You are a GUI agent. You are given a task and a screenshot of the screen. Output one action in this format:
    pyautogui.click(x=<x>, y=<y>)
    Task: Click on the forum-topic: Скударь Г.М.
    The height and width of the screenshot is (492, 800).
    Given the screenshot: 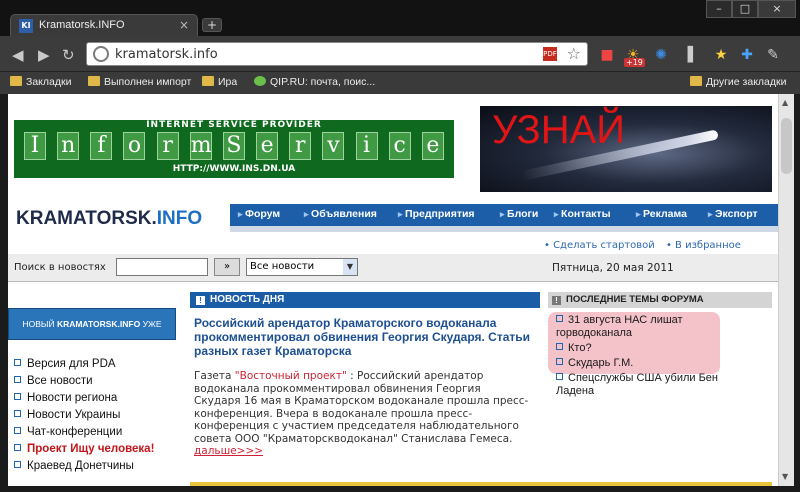 What is the action you would take?
    pyautogui.click(x=656, y=363)
    